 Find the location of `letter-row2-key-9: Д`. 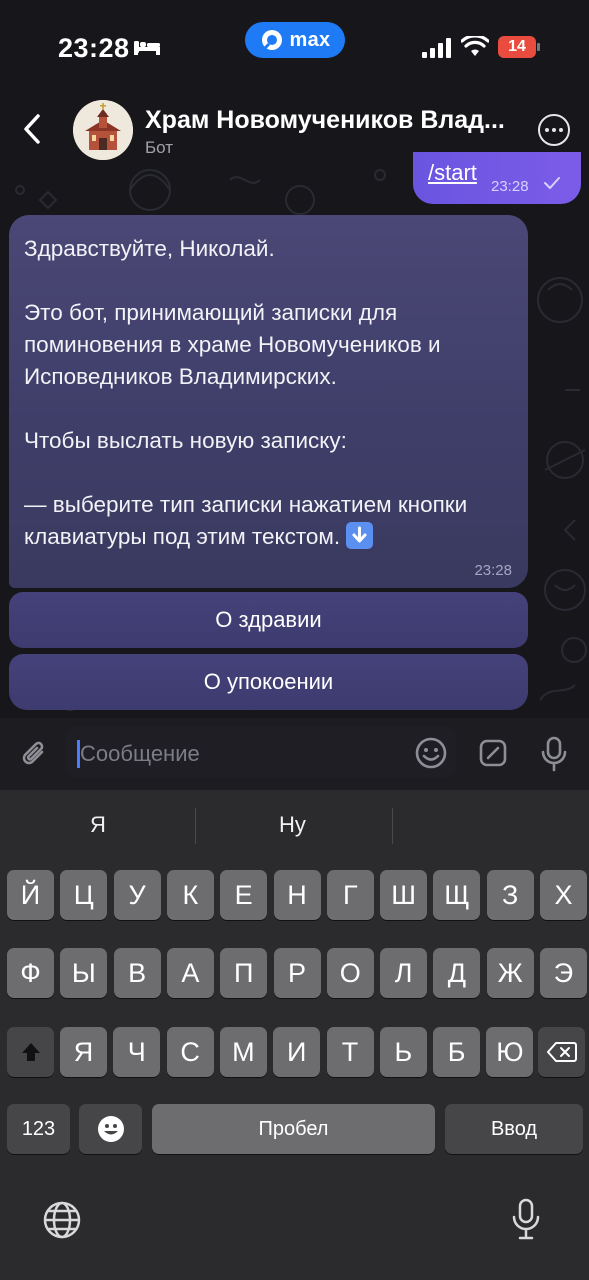

letter-row2-key-9: Д is located at coordinates (457, 973).